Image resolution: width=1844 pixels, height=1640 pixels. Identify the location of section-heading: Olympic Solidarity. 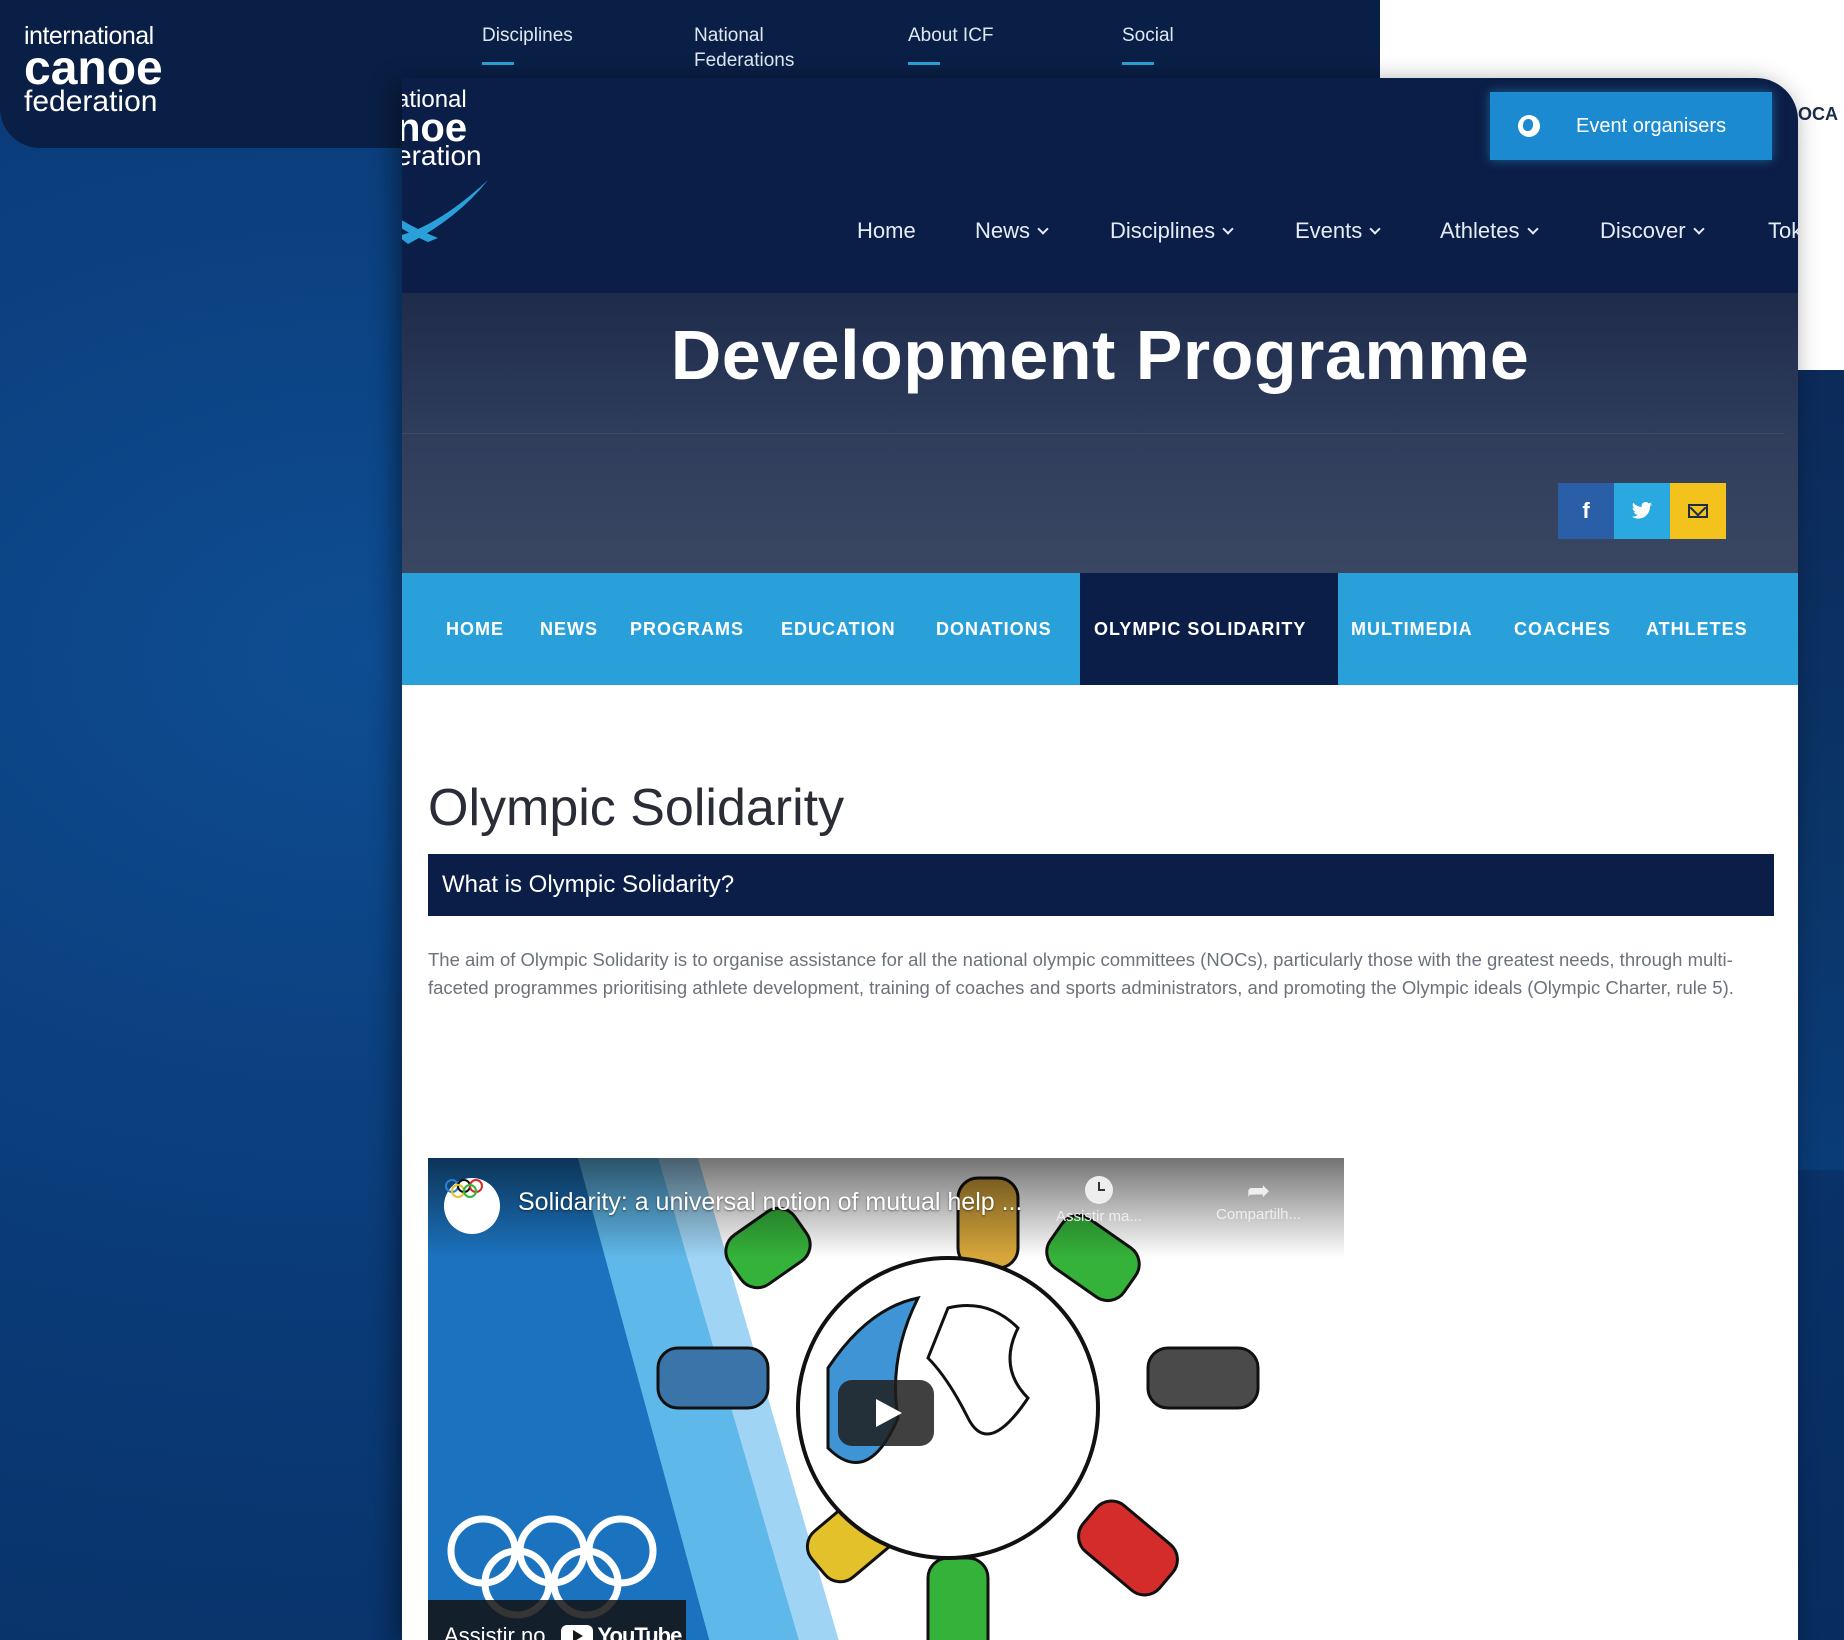
(636, 808).